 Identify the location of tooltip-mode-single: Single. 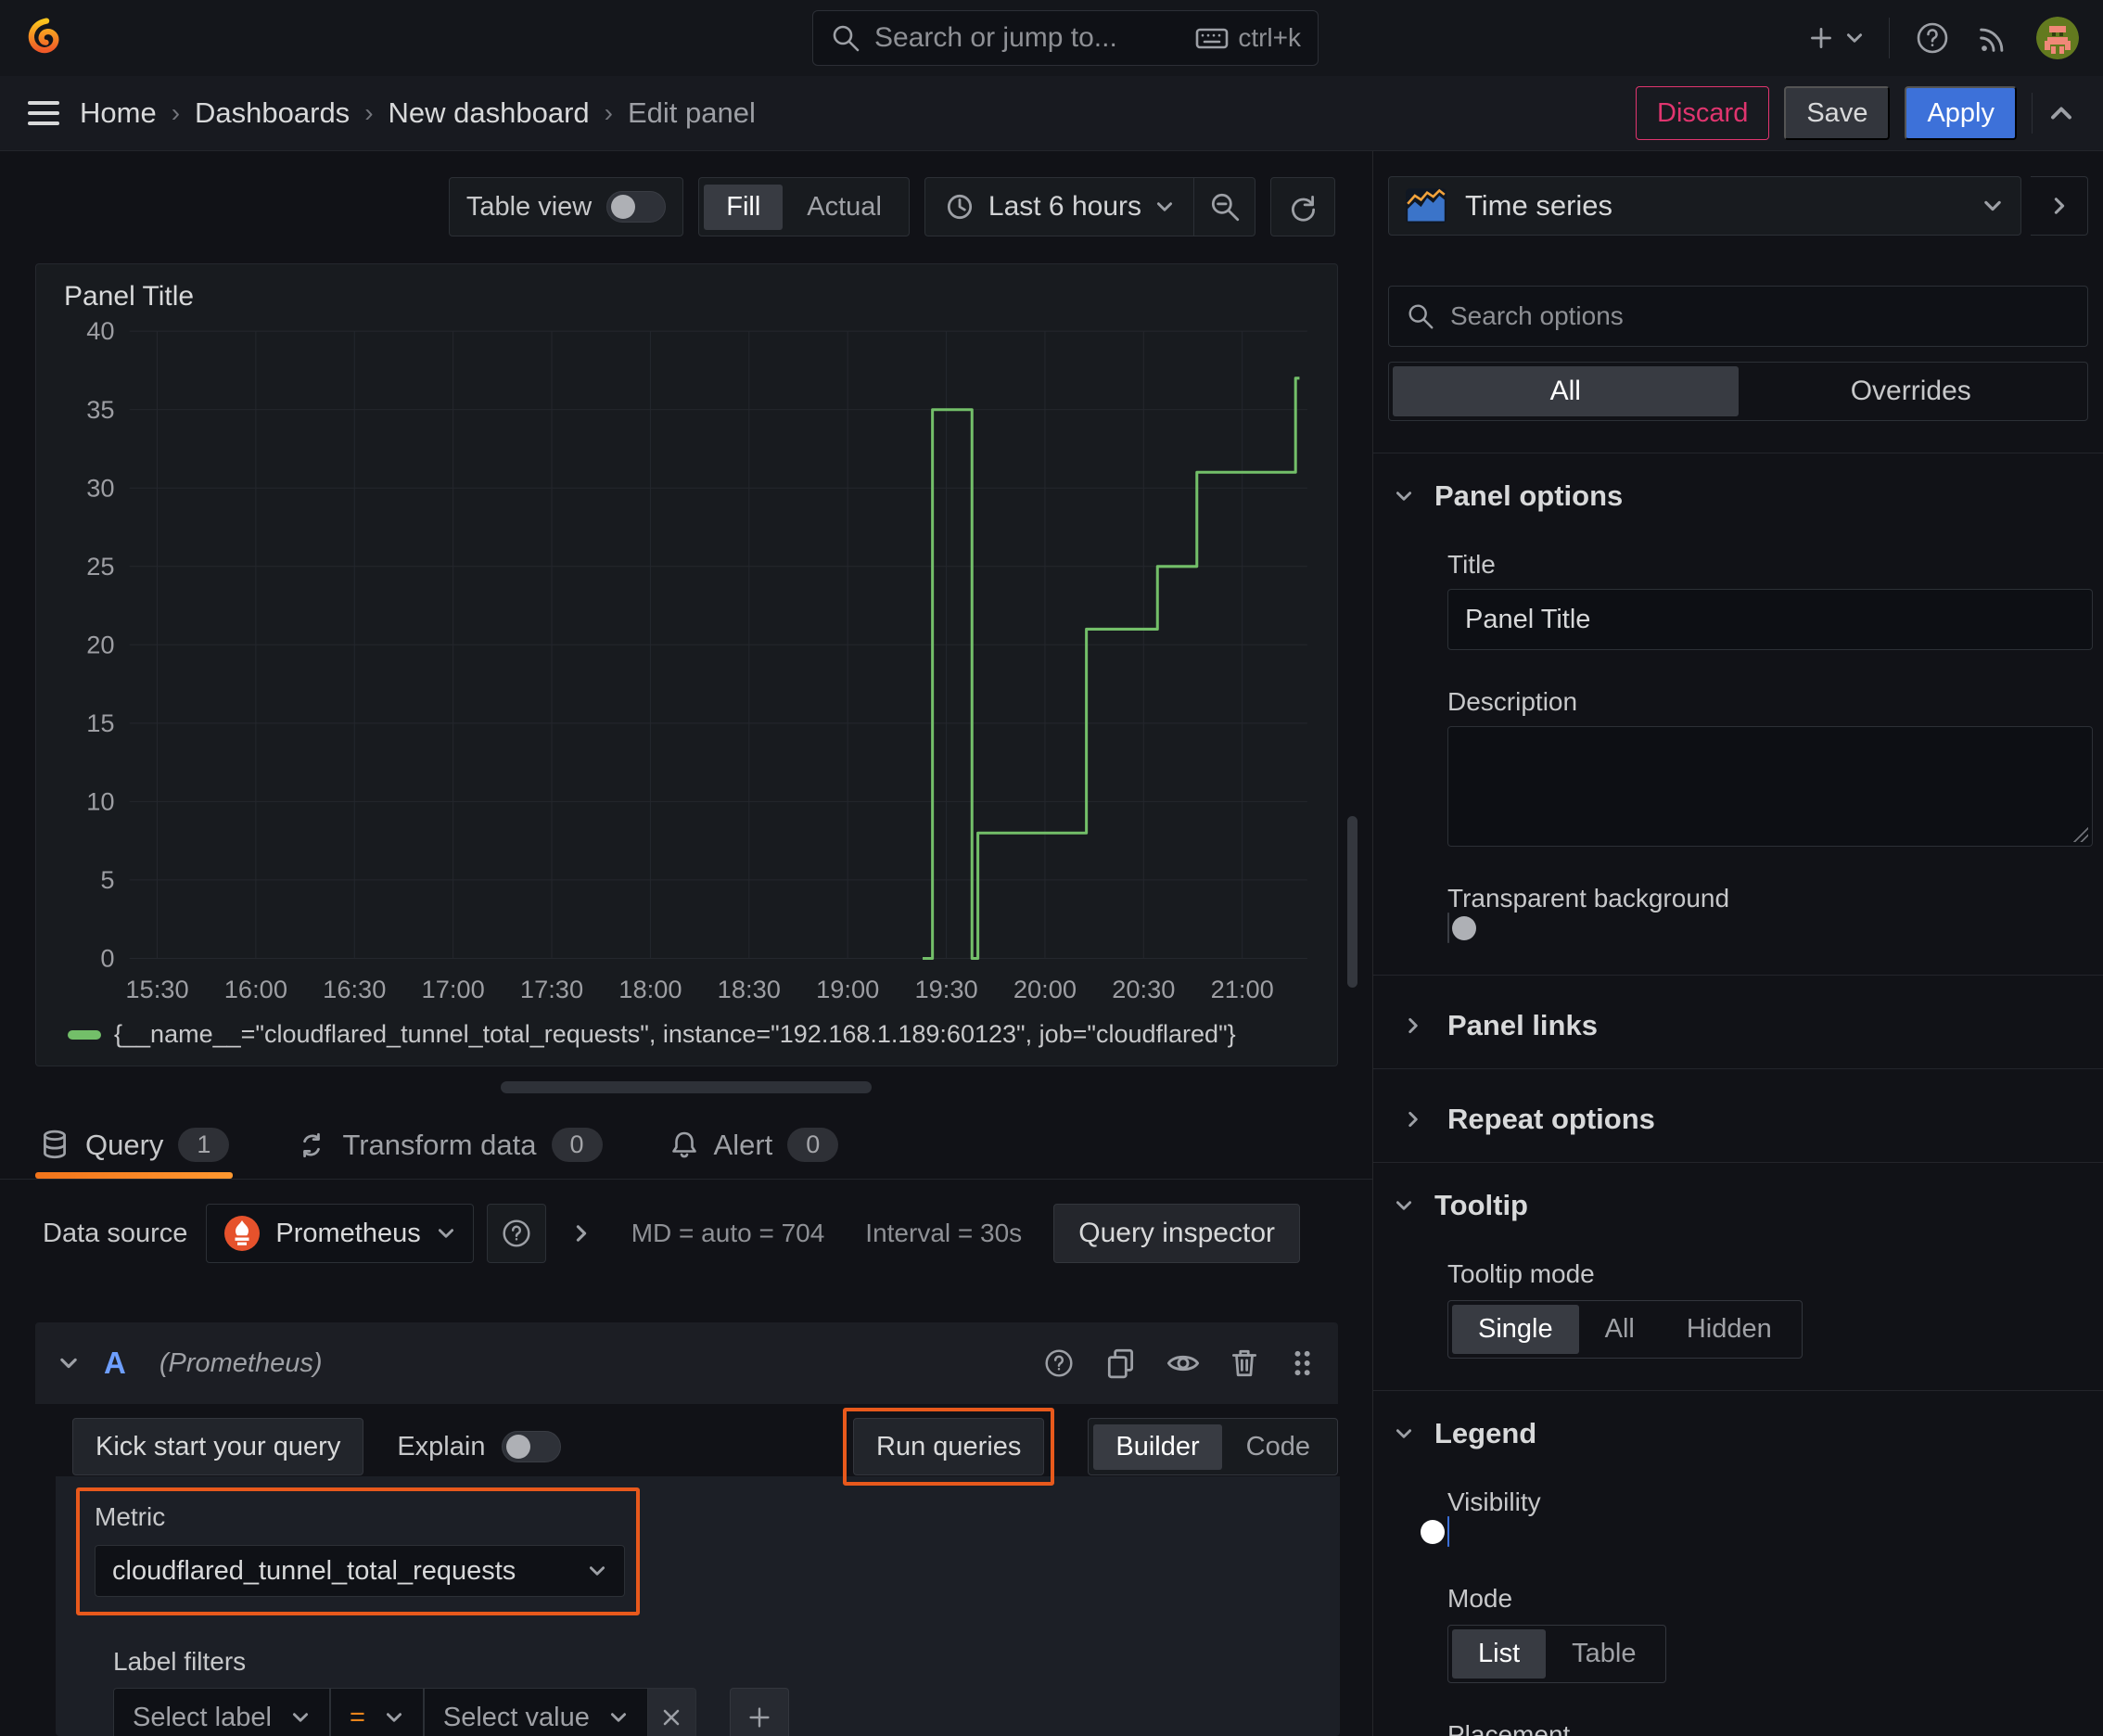
(1515, 1329).